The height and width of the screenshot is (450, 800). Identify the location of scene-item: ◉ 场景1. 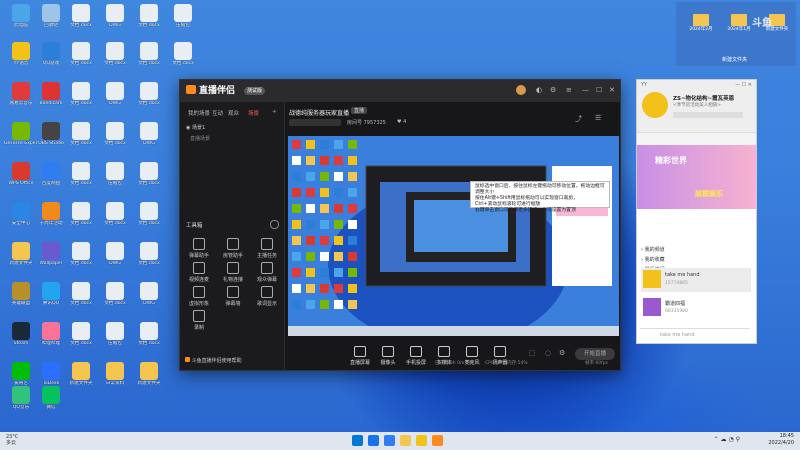
(195, 127).